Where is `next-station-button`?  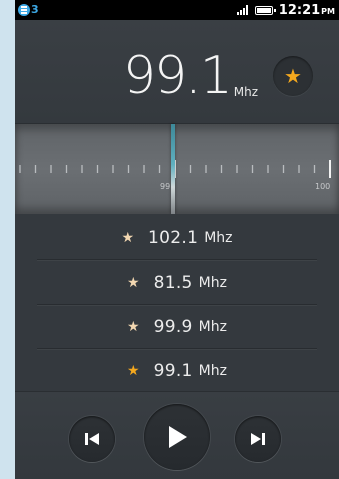 next-station-button is located at coordinates (258, 439).